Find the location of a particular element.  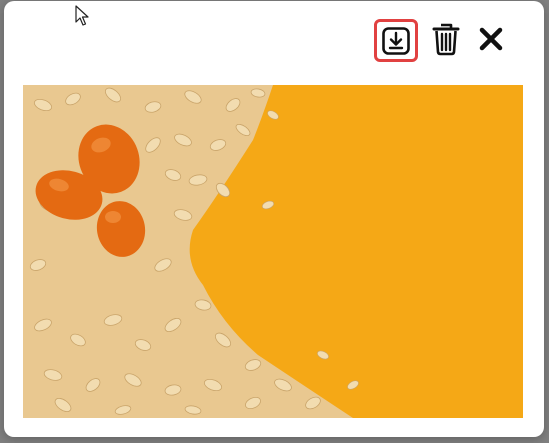

delete-button is located at coordinates (446, 39).